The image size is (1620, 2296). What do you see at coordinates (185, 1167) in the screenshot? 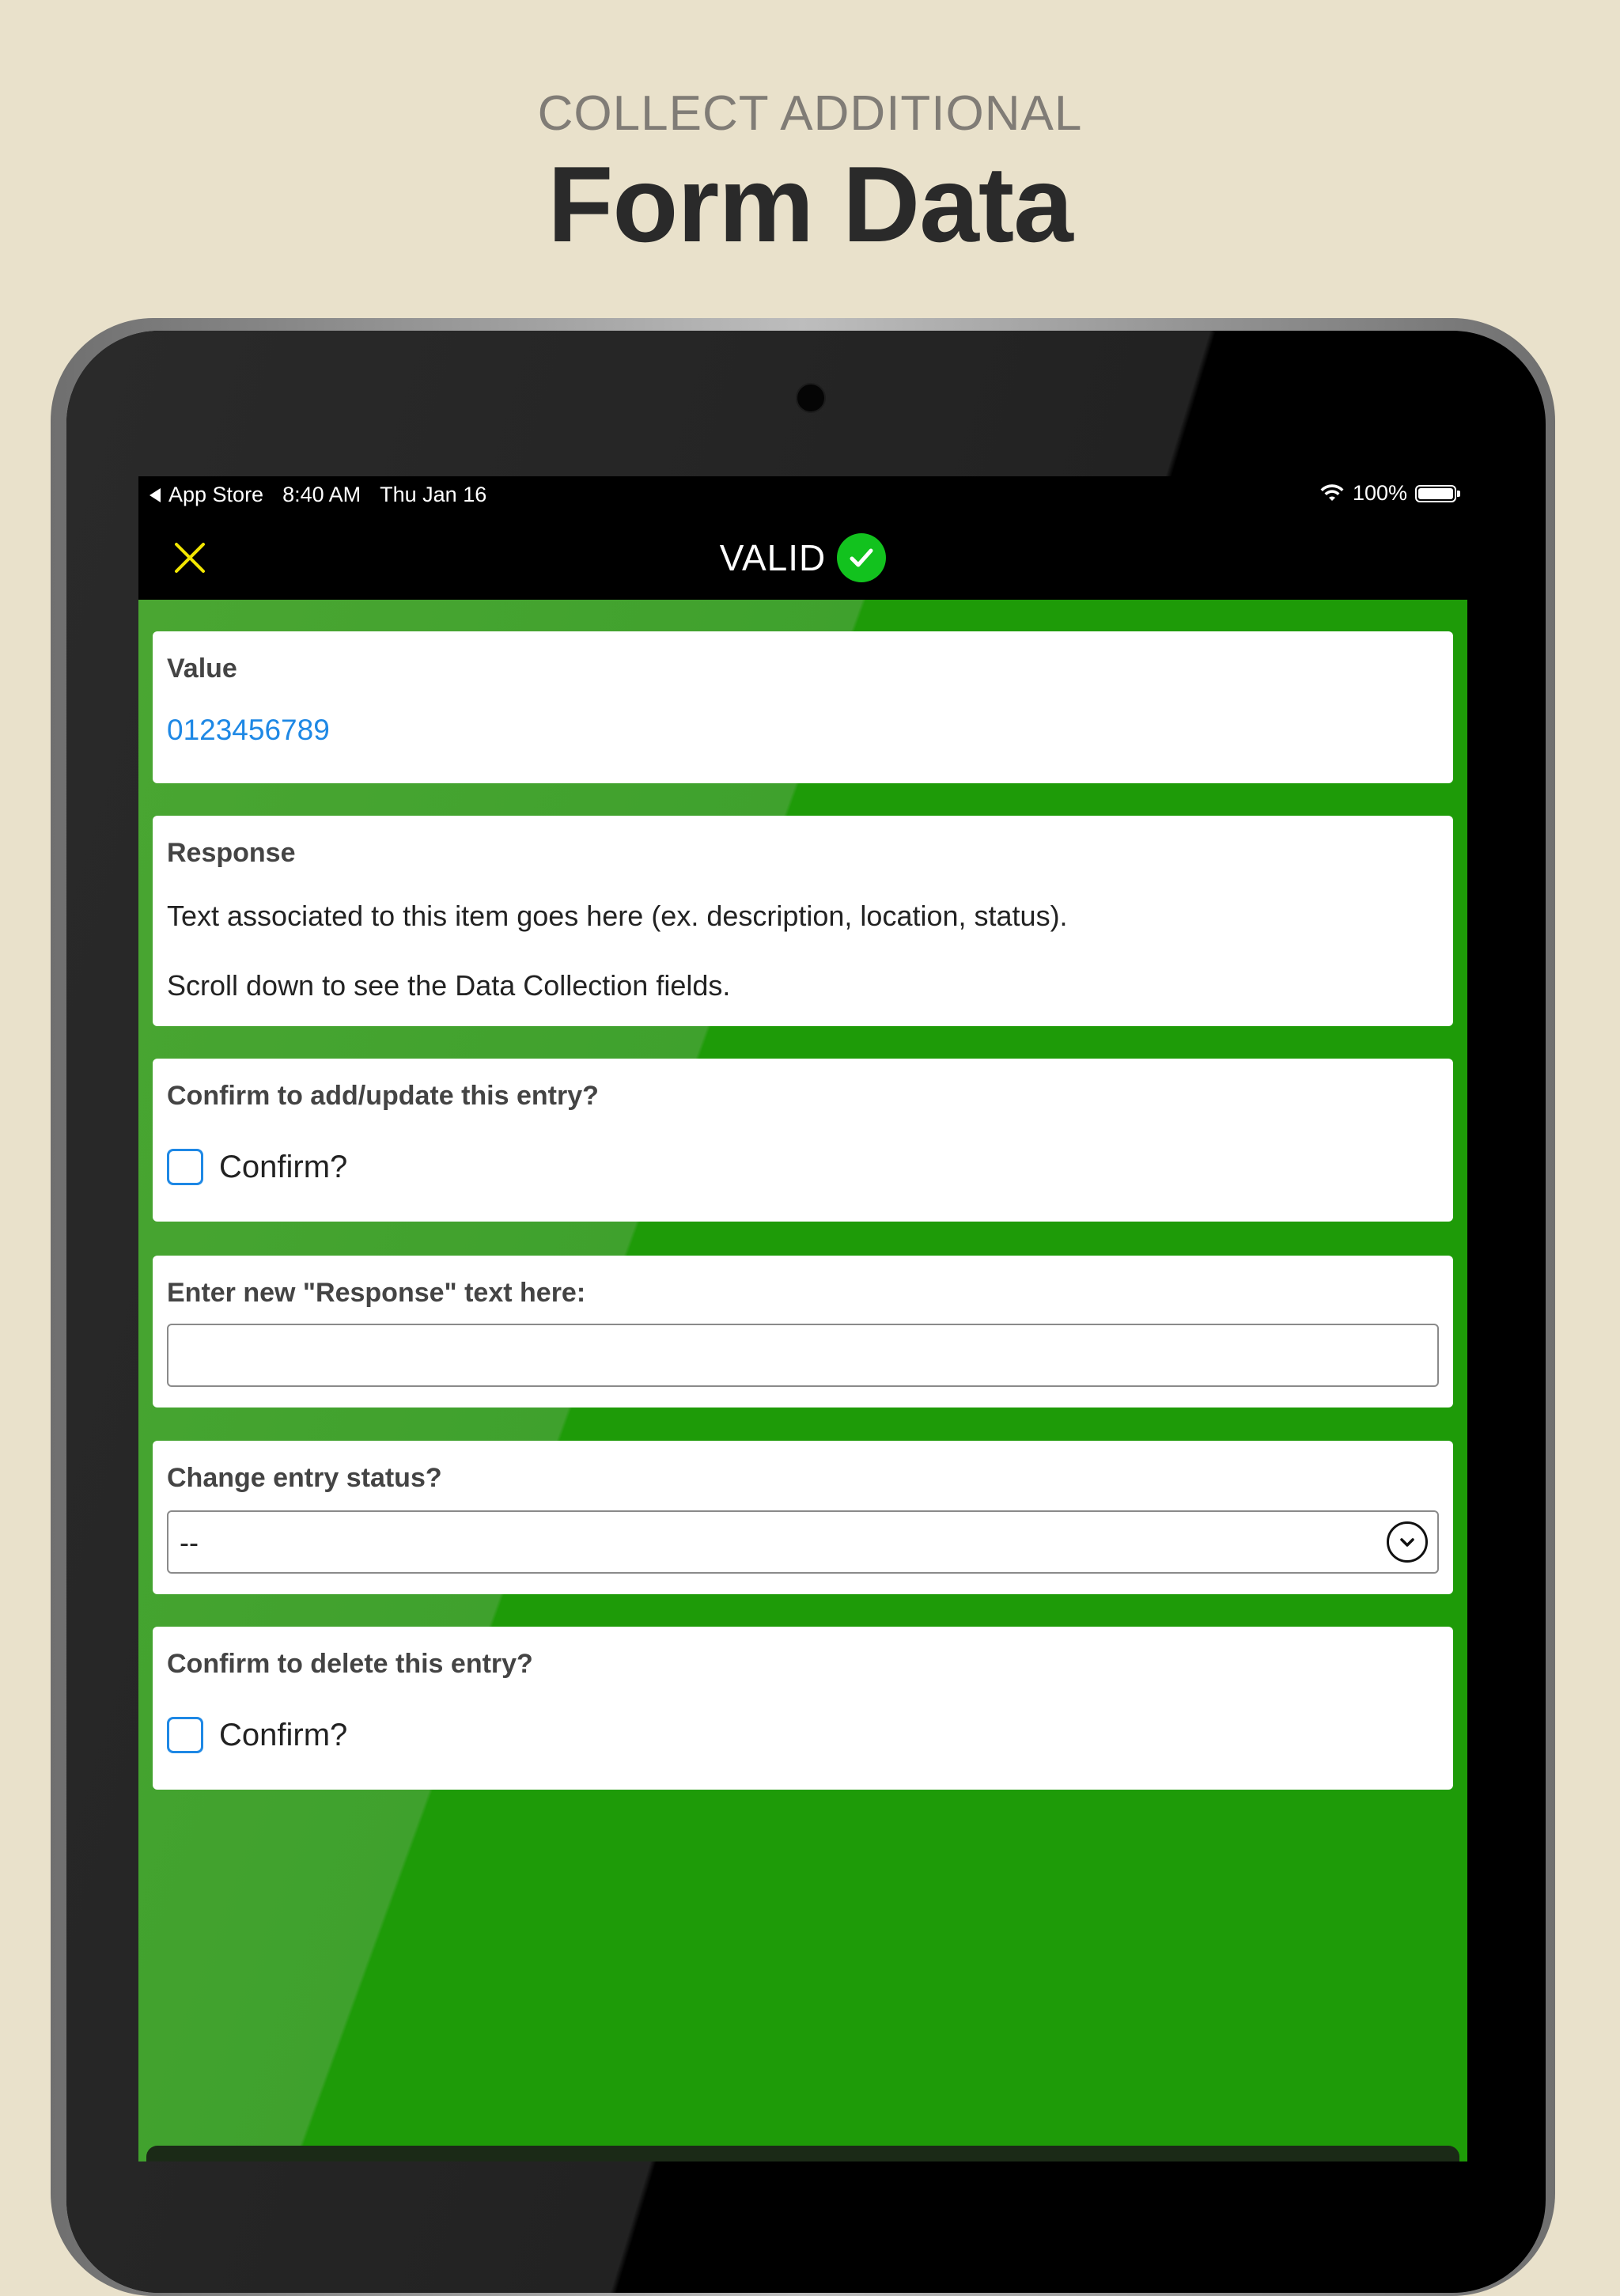
I see `confirm-update-checkbox` at bounding box center [185, 1167].